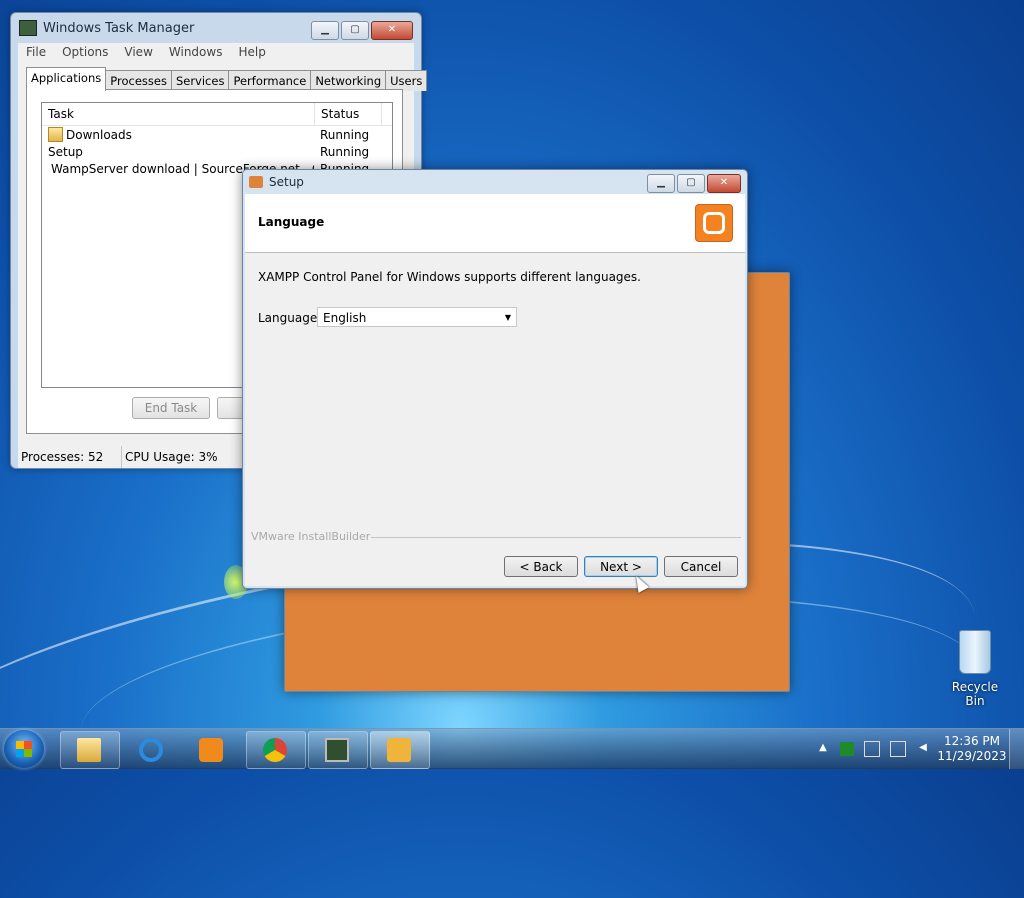 The width and height of the screenshot is (1024, 898). What do you see at coordinates (288, 318) in the screenshot?
I see `language-label: Language` at bounding box center [288, 318].